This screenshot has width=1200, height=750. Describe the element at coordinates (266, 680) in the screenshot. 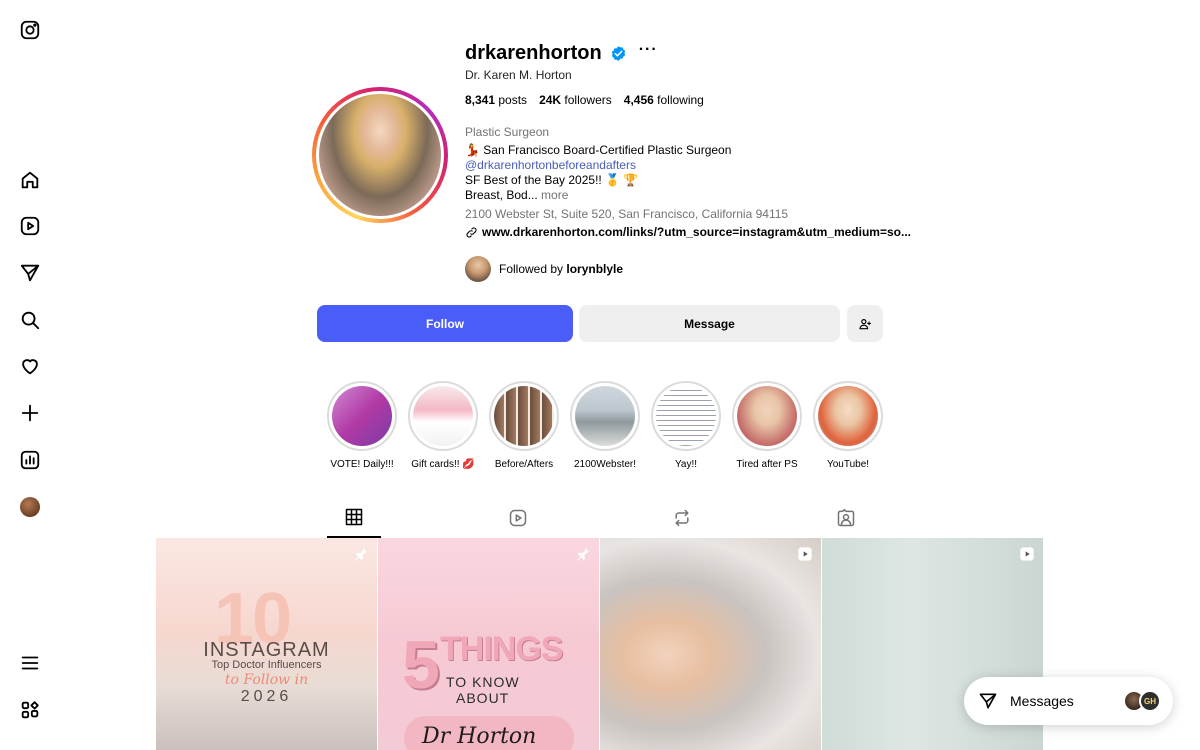

I see `post-text: to Follow in` at that location.